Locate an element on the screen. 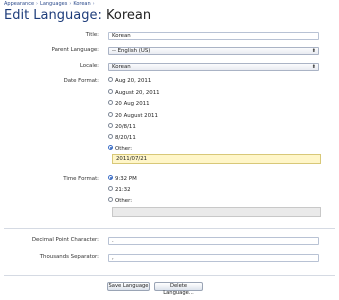  time-option-label: 21:32 is located at coordinates (123, 190).